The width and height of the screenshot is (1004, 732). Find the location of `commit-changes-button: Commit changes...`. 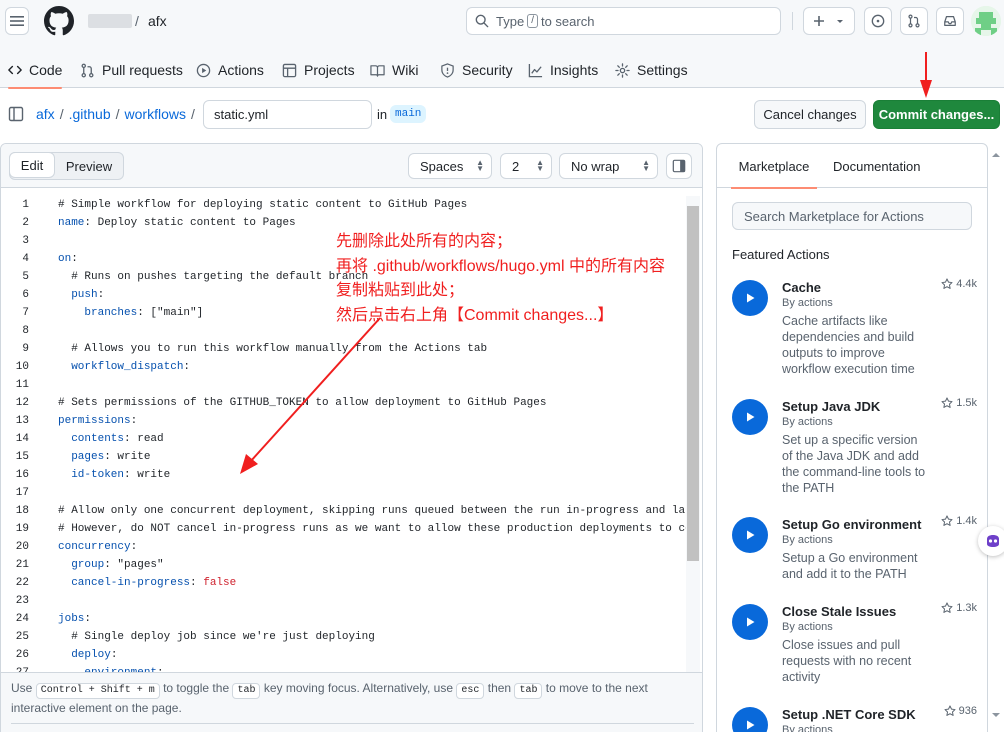

commit-changes-button: Commit changes... is located at coordinates (936, 114).